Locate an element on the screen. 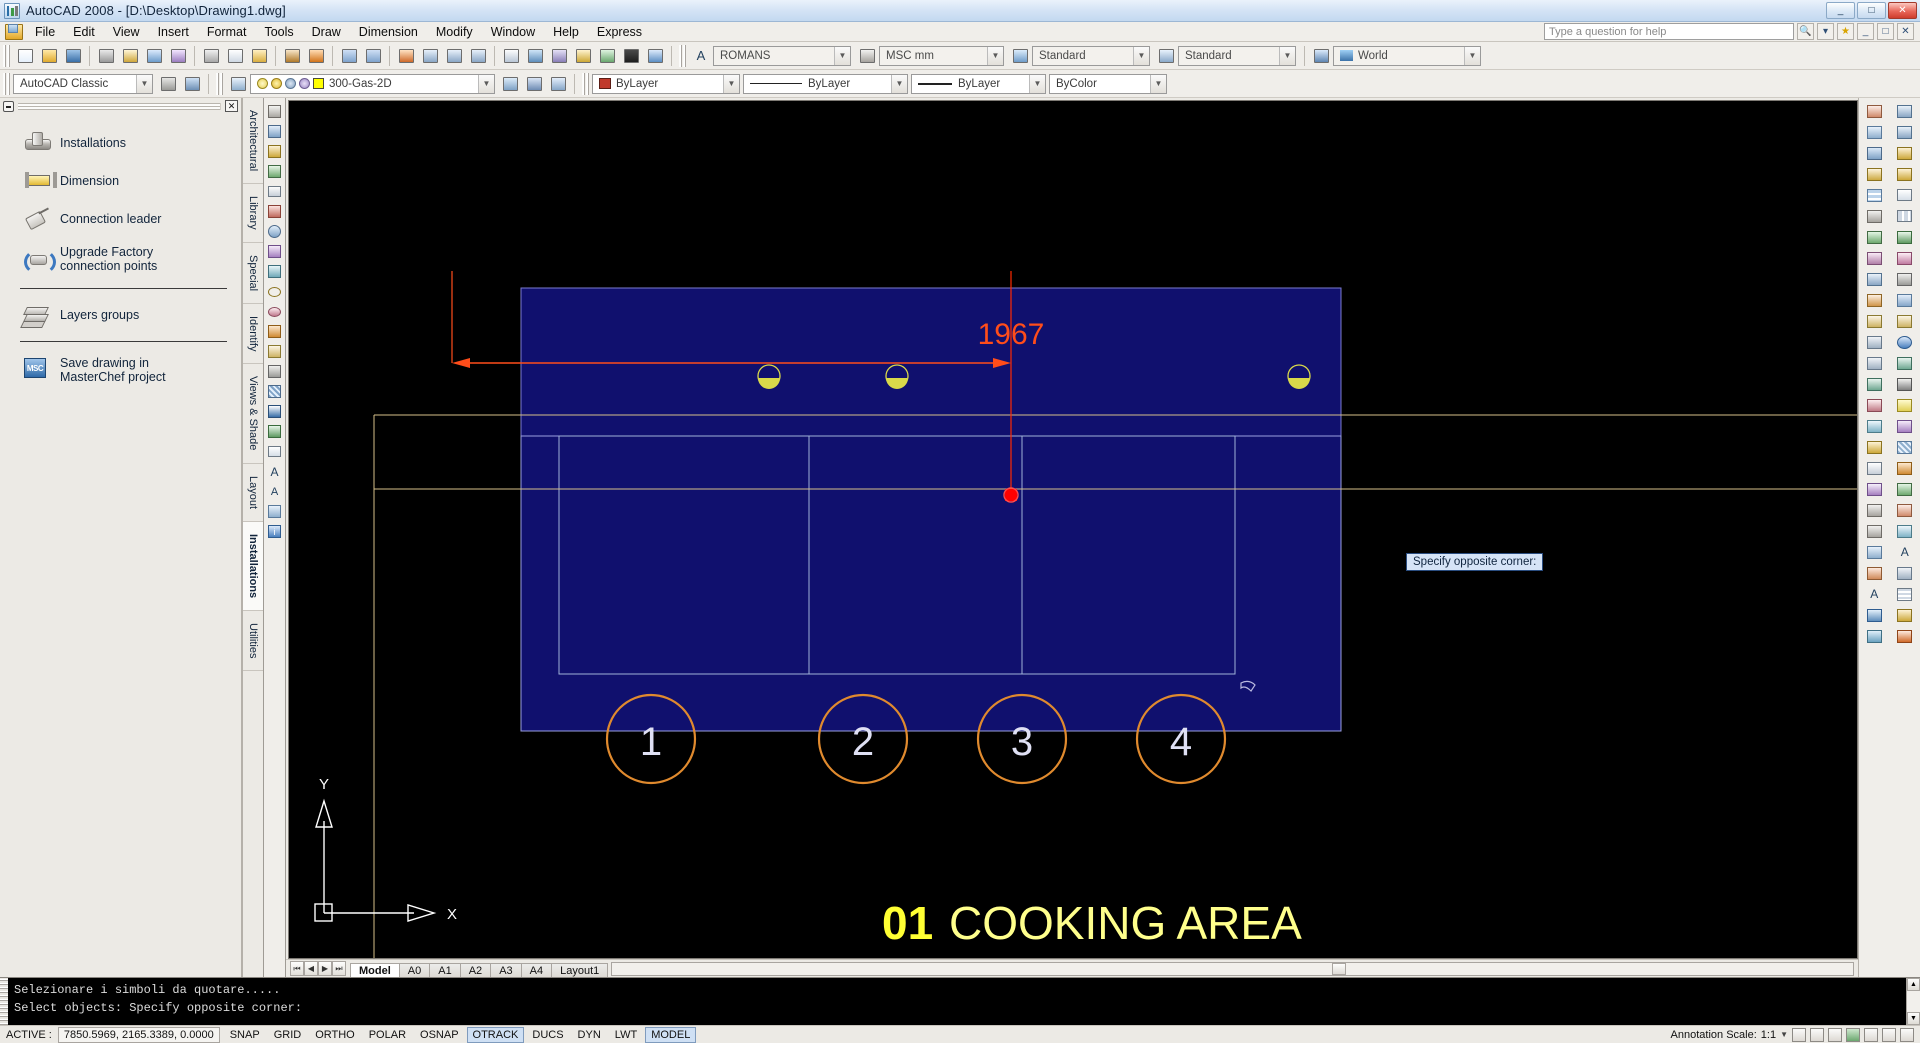 Image resolution: width=1920 pixels, height=1043 pixels. cut-icon is located at coordinates (211, 55).